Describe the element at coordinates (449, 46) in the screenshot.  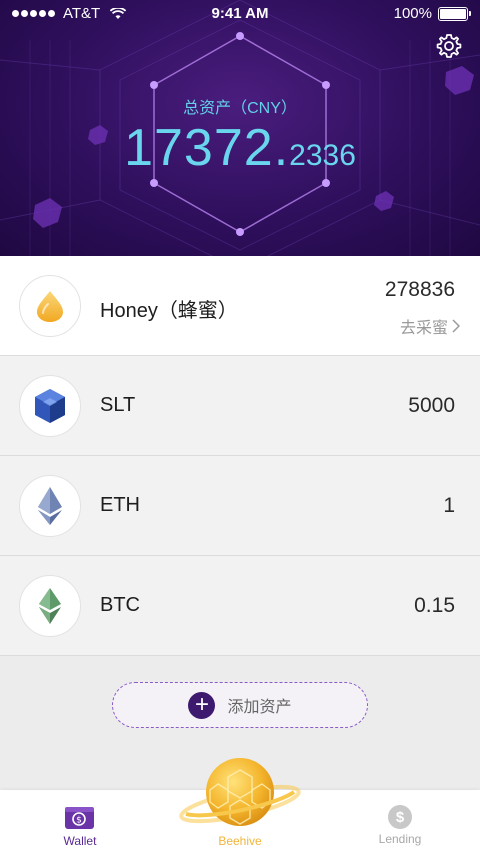
I see `settings-gear-icon` at that location.